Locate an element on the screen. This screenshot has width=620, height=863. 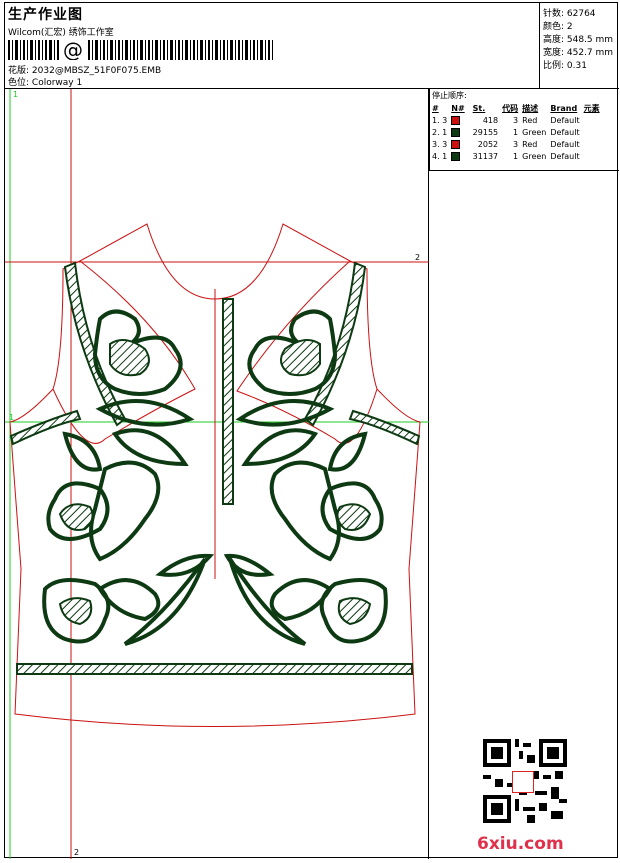
col-header: 代码 is located at coordinates (510, 108).